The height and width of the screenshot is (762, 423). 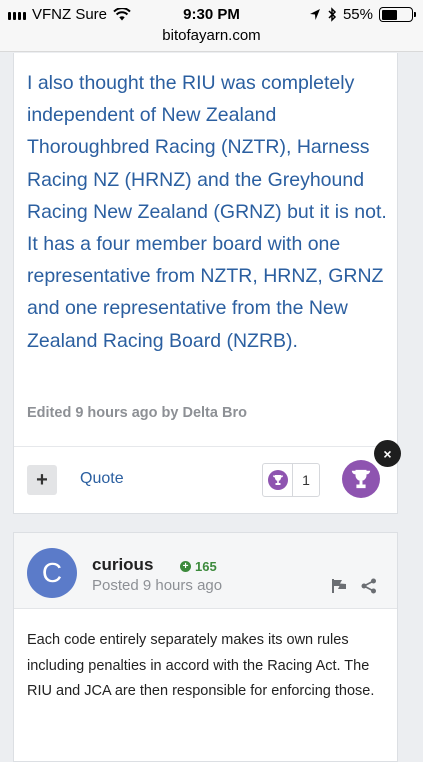 I want to click on reputation-count: 165, so click(x=206, y=566).